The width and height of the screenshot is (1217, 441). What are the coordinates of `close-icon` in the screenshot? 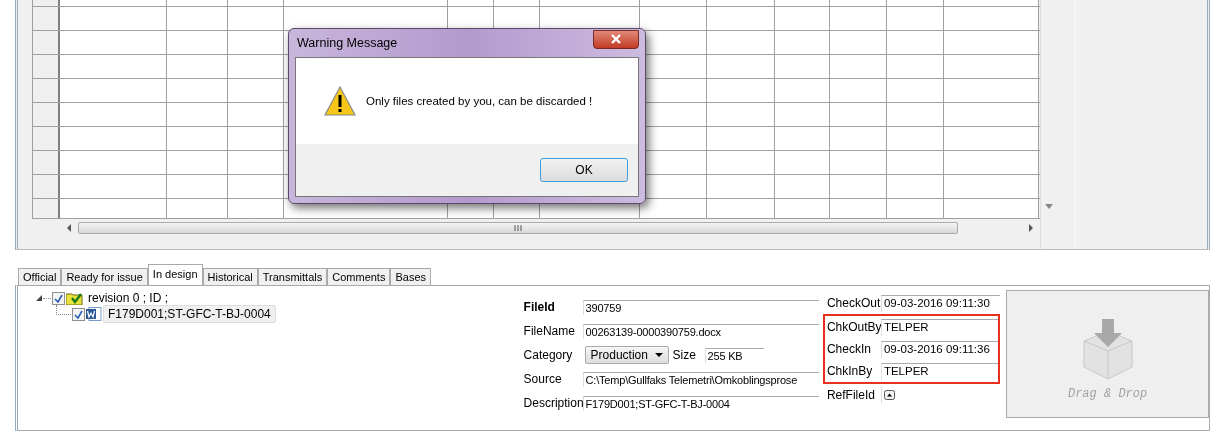 It's located at (616, 39).